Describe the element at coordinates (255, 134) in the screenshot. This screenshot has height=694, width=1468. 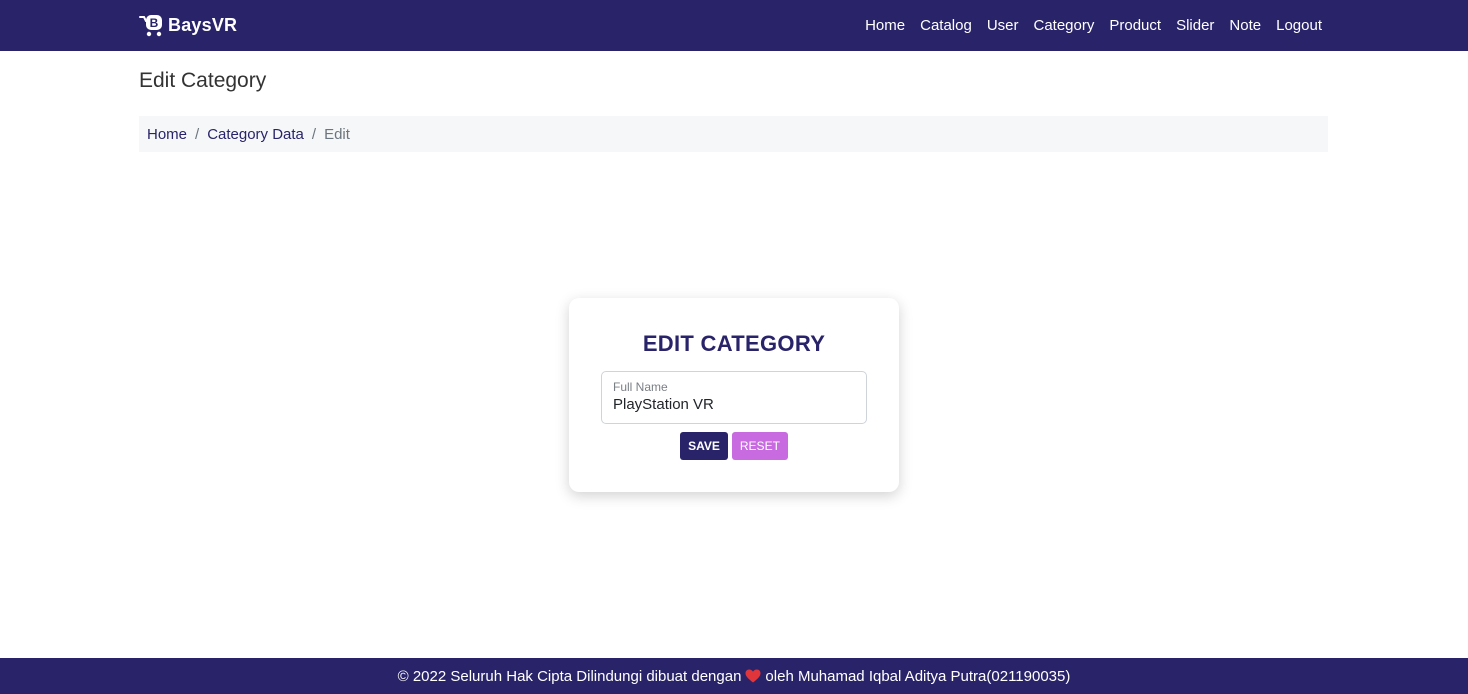
I see `breadcrumb-category-data: Category Data` at that location.